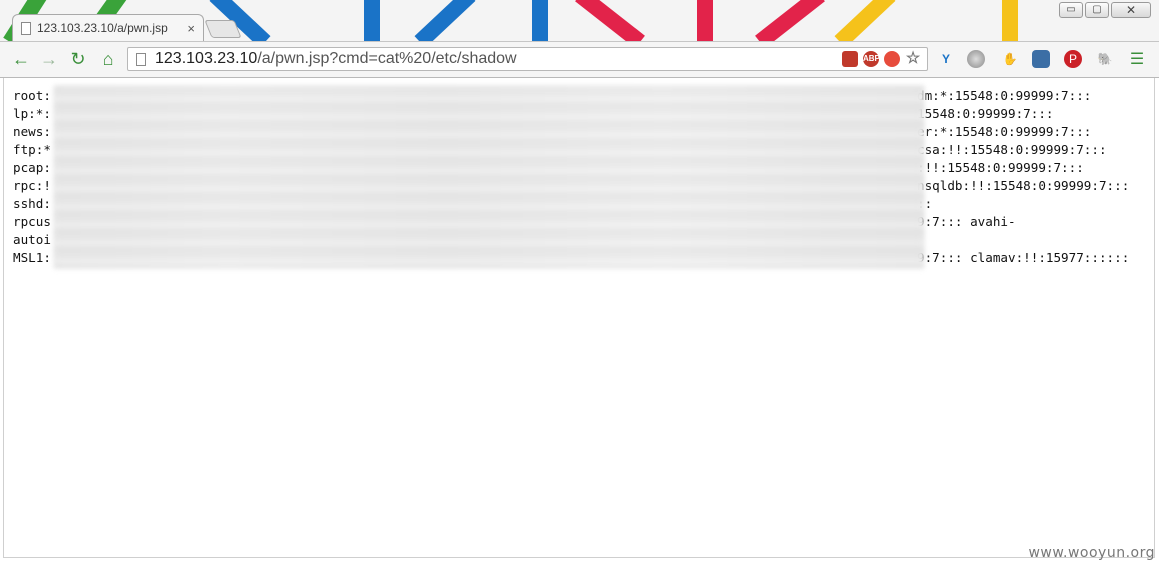 The image size is (1159, 563). What do you see at coordinates (1023, 185) in the screenshot?
I see `line-suffix: nsqldb:!!:15548:0:99999:7:::` at bounding box center [1023, 185].